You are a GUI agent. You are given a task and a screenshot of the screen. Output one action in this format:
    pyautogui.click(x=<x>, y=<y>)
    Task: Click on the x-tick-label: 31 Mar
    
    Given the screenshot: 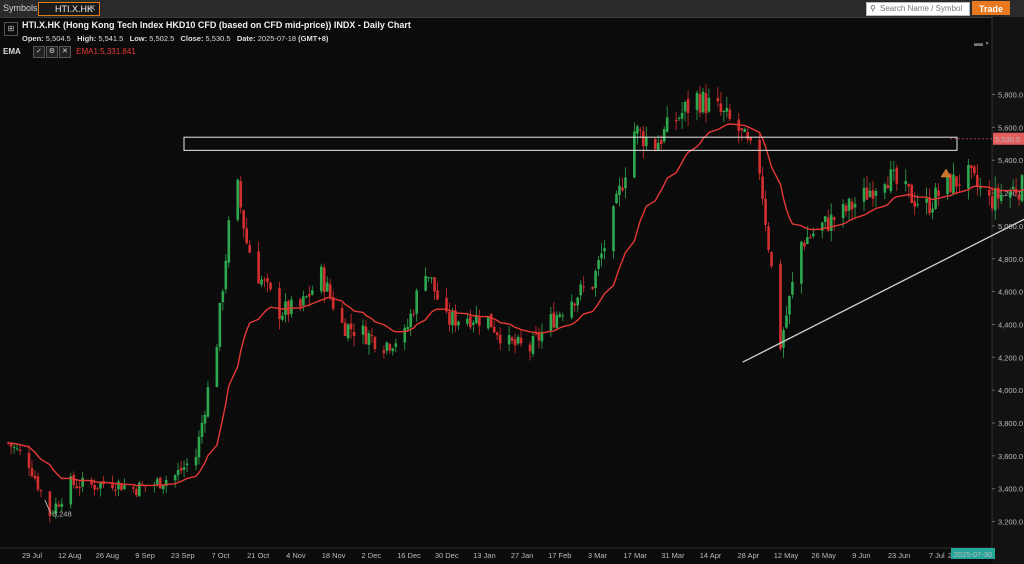 What is the action you would take?
    pyautogui.click(x=673, y=555)
    